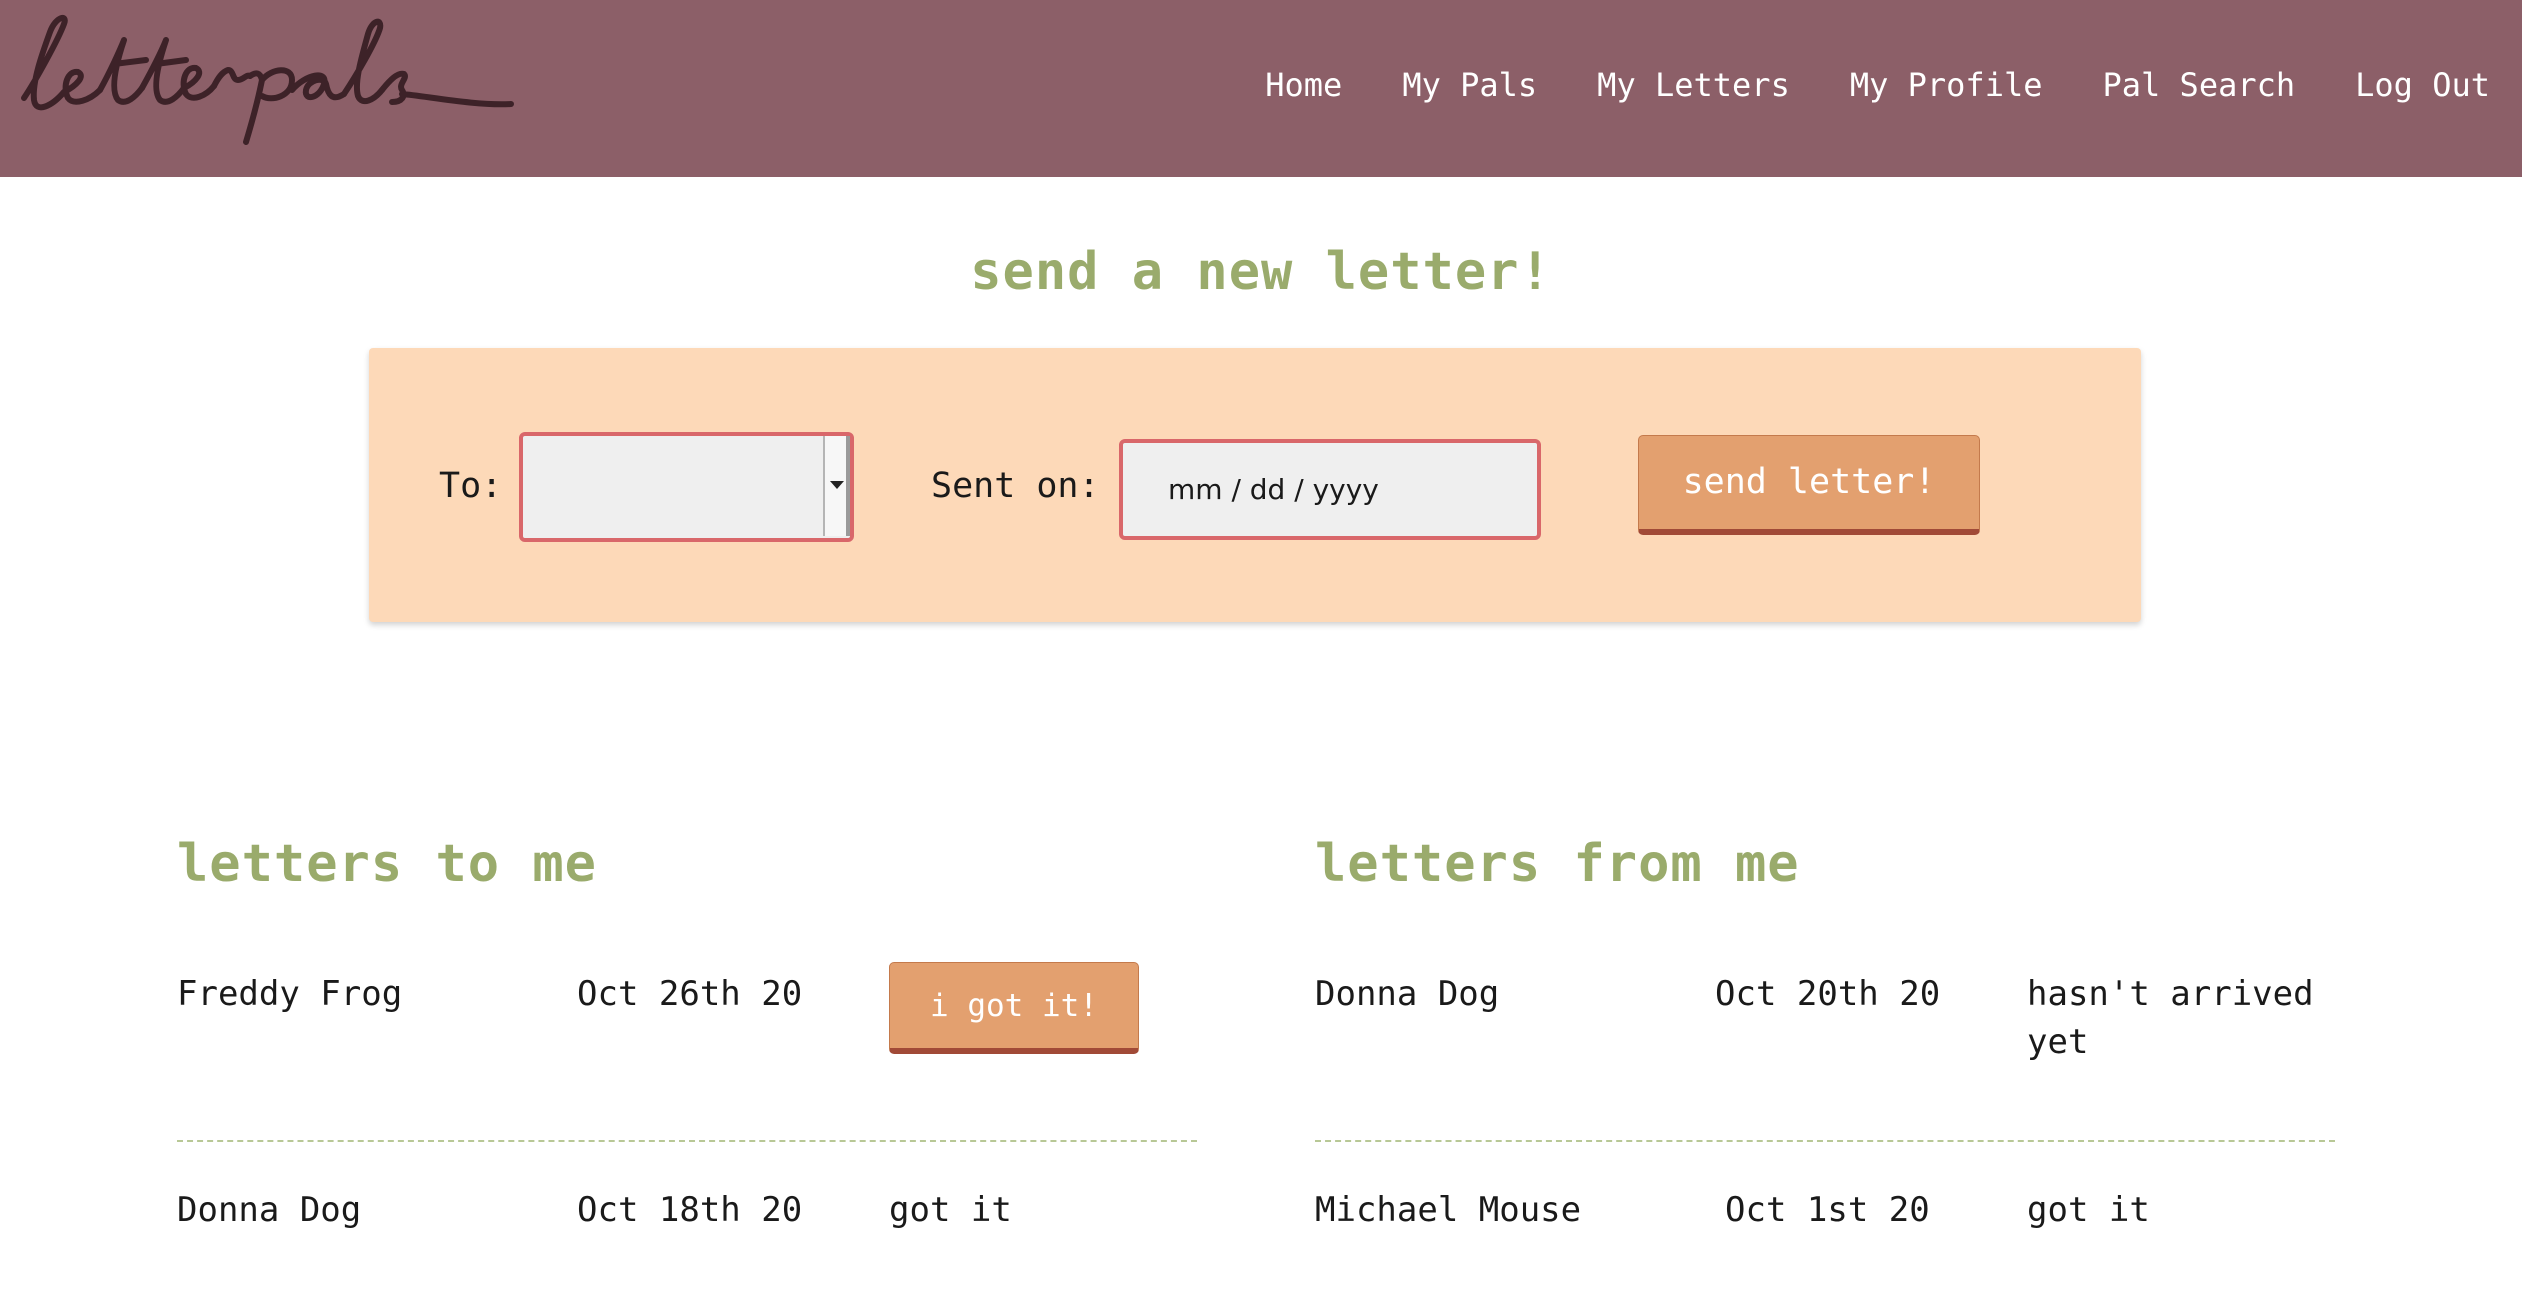  What do you see at coordinates (2198, 85) in the screenshot?
I see `nav-pal-search: Pal Search` at bounding box center [2198, 85].